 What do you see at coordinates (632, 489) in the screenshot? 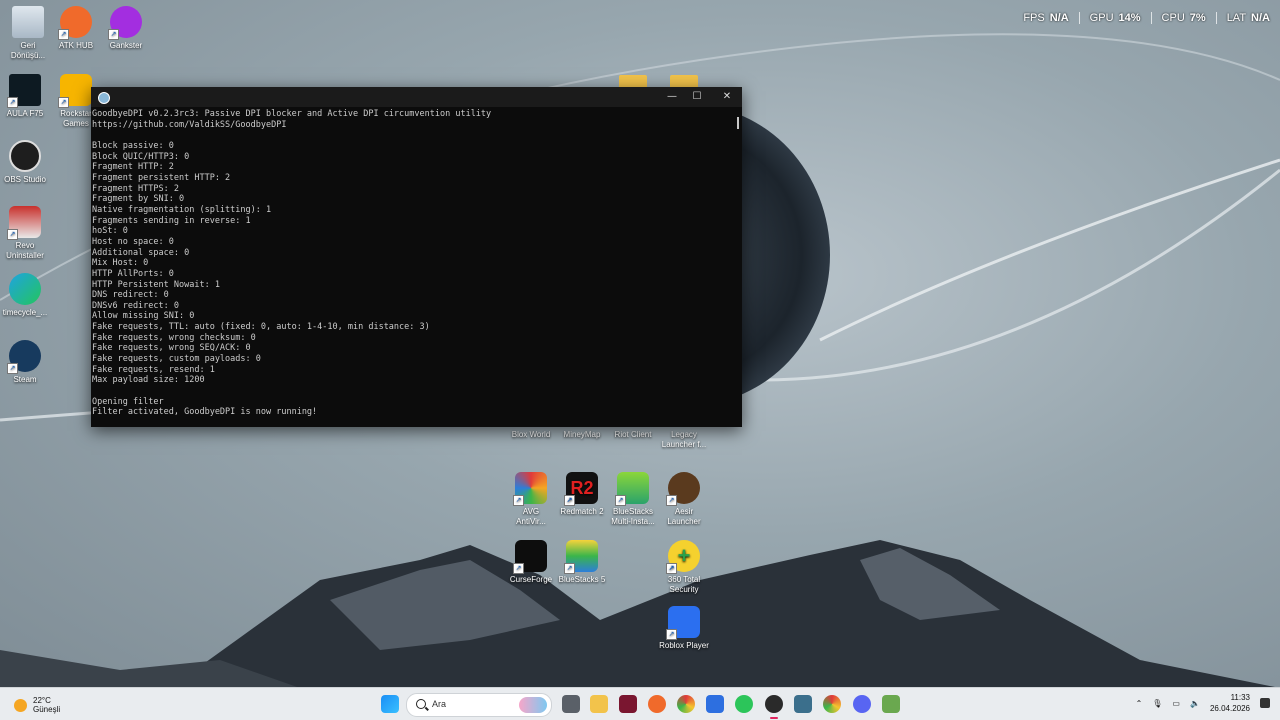
I see `bluestacks-multi-icon: ↗` at bounding box center [632, 489].